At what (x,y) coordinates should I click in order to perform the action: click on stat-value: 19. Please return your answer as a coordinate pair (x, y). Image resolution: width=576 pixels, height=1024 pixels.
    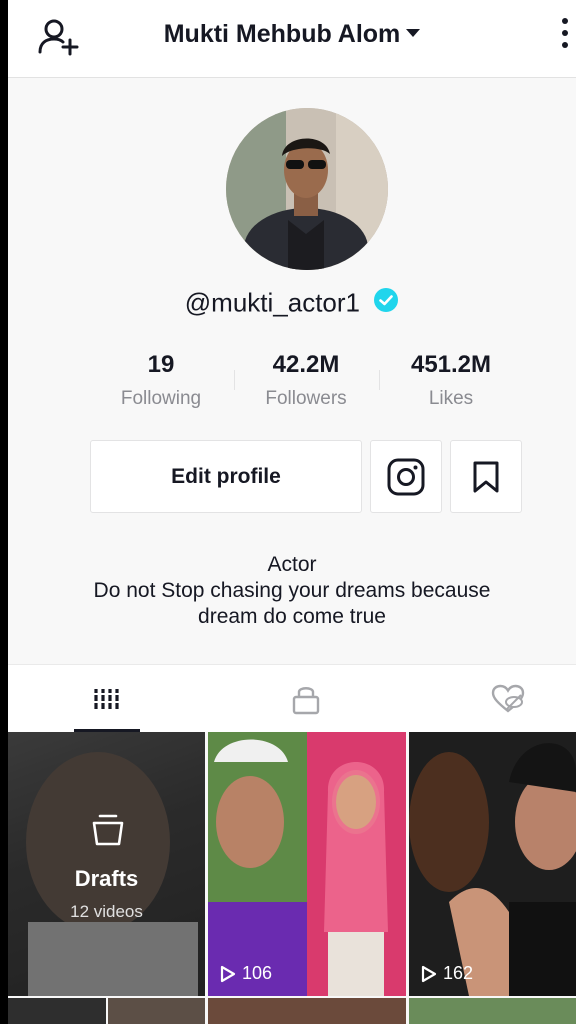
    Looking at the image, I should click on (161, 364).